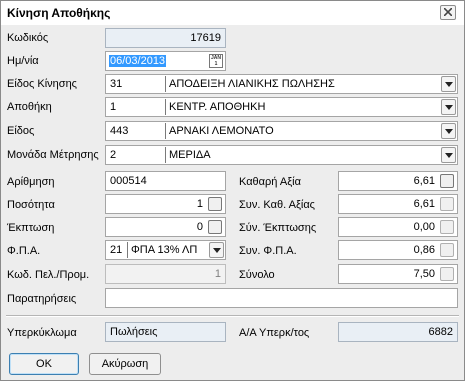 This screenshot has height=381, width=465. Describe the element at coordinates (165, 274) in the screenshot. I see `price-list-field: 1` at that location.